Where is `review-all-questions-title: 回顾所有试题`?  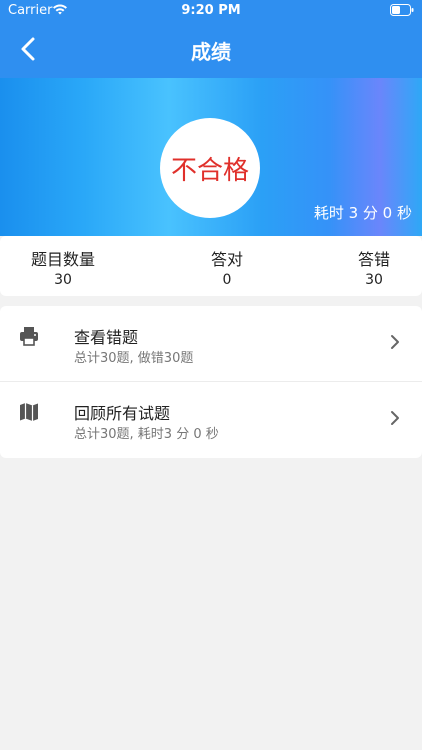
review-all-questions-title: 回顾所有试题 is located at coordinates (122, 413).